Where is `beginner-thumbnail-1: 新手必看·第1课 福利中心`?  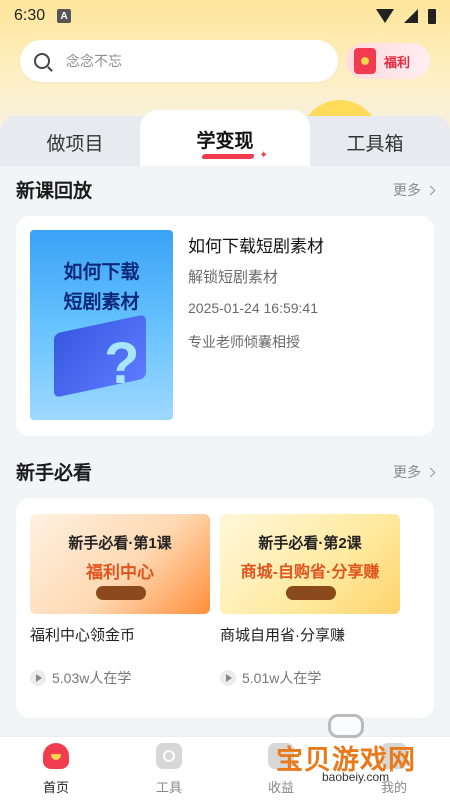
beginner-thumbnail-1: 新手必看·第1课 福利中心 is located at coordinates (120, 564).